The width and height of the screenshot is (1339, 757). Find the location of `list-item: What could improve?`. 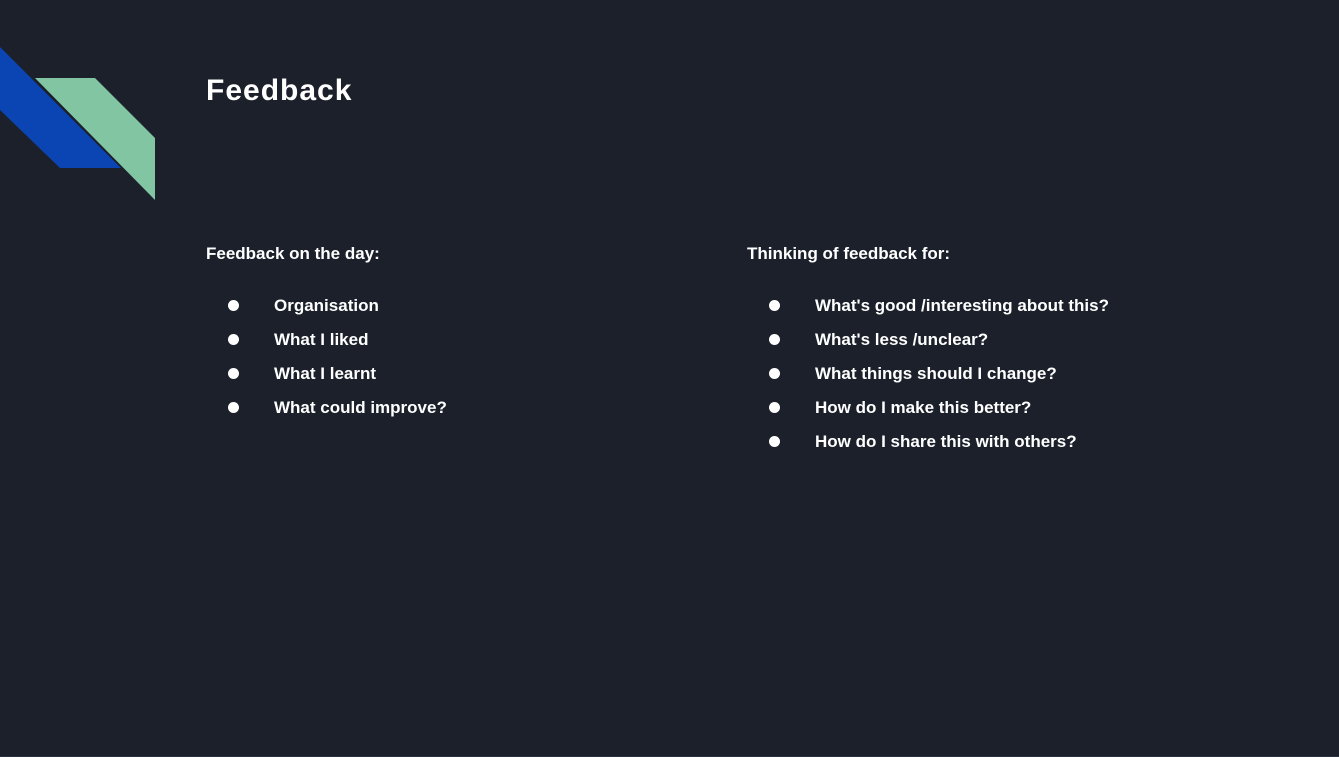

list-item: What could improve? is located at coordinates (441, 413).